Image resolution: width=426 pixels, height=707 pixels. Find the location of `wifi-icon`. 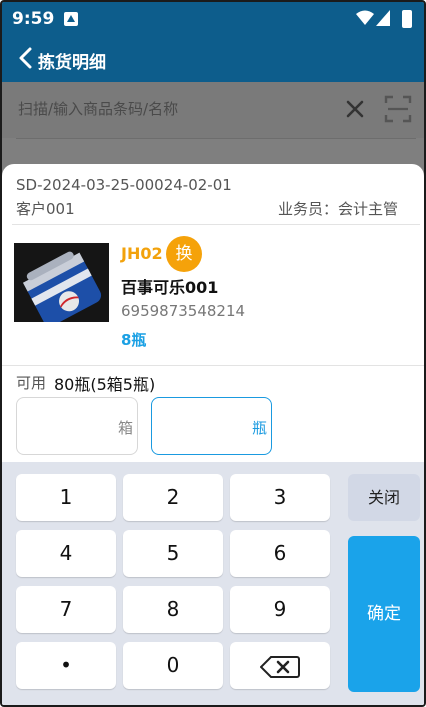

wifi-icon is located at coordinates (365, 17).